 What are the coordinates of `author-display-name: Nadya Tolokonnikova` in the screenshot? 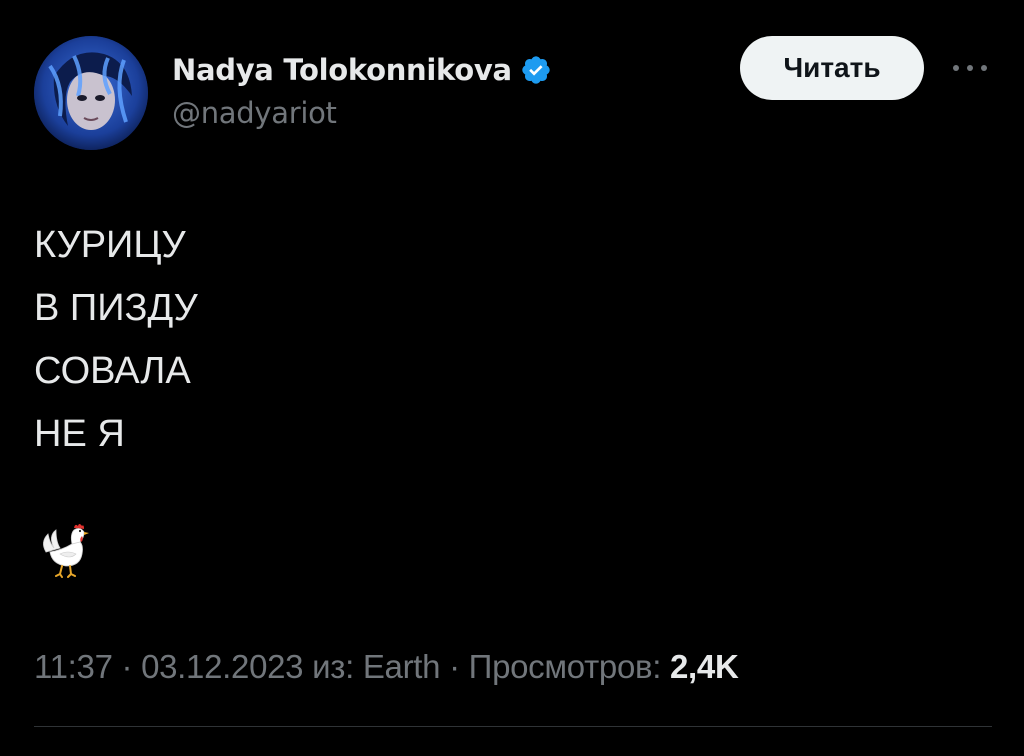 It's located at (342, 70).